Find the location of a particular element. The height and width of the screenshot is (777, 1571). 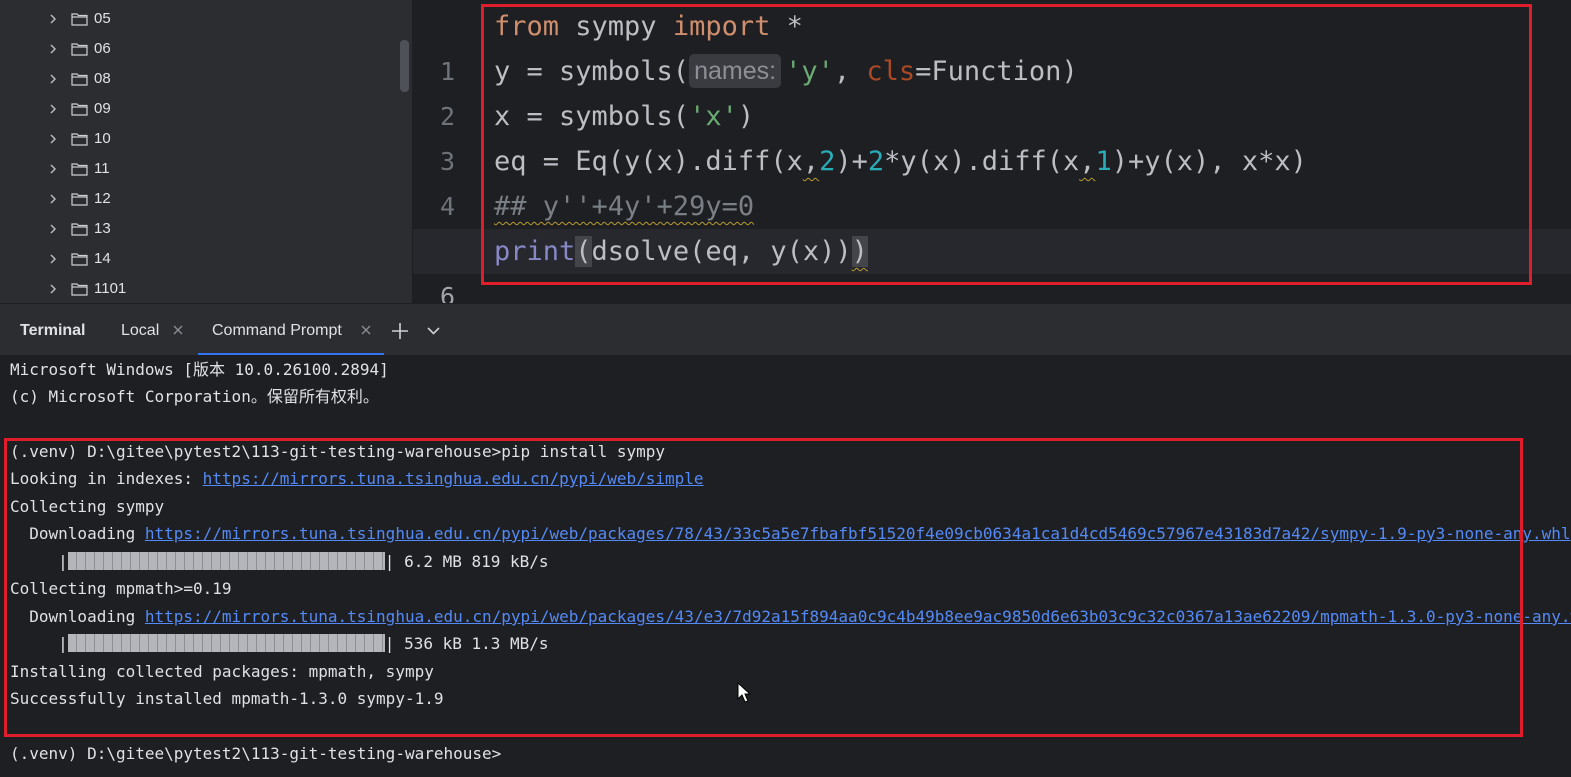

tree-item-12: 12 is located at coordinates (200, 199).